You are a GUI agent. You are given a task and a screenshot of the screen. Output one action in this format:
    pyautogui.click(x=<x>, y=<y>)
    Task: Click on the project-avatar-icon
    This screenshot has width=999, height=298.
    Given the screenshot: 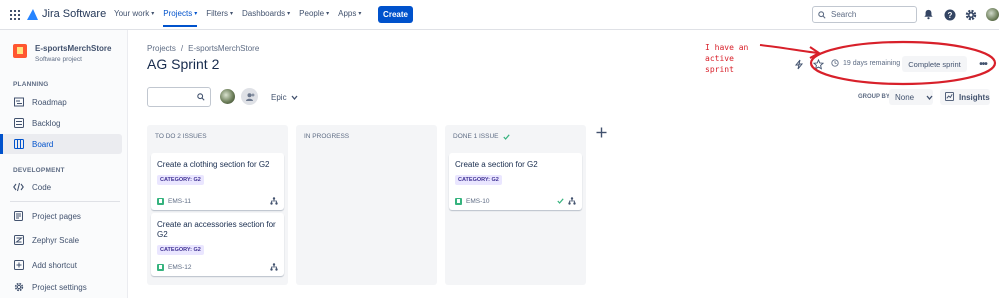 What is the action you would take?
    pyautogui.click(x=20, y=51)
    